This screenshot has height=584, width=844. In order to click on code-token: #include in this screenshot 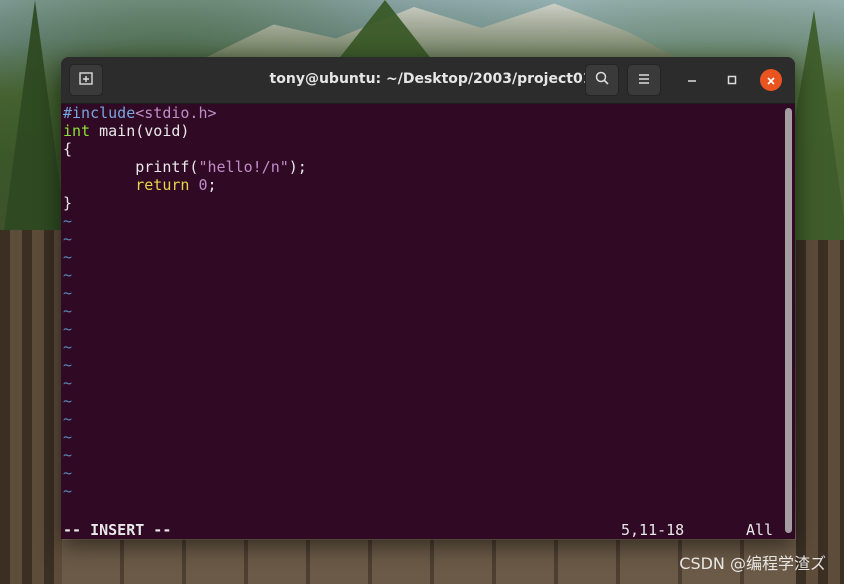, I will do `click(99, 113)`.